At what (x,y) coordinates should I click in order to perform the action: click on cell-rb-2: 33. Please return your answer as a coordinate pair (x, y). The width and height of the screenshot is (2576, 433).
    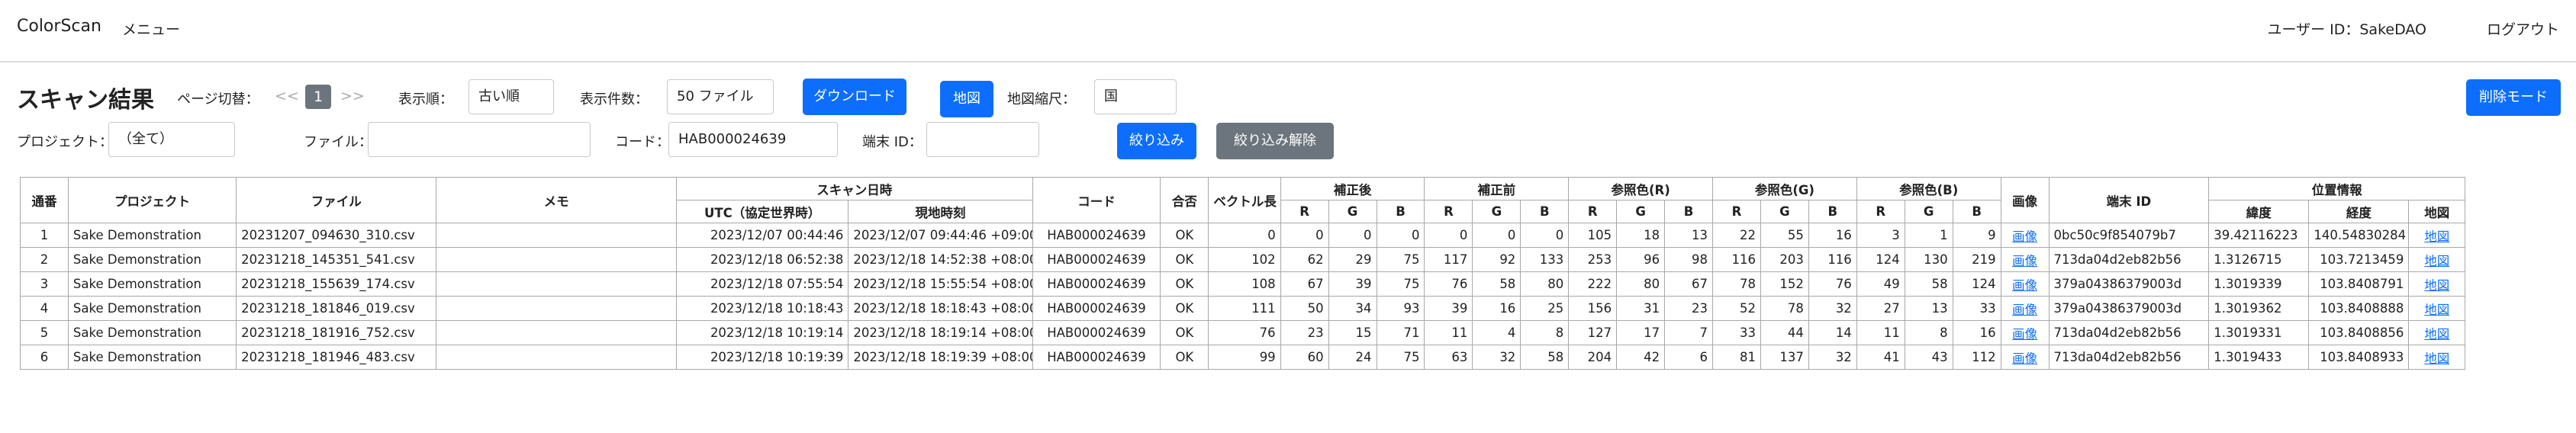
    Looking at the image, I should click on (1976, 308).